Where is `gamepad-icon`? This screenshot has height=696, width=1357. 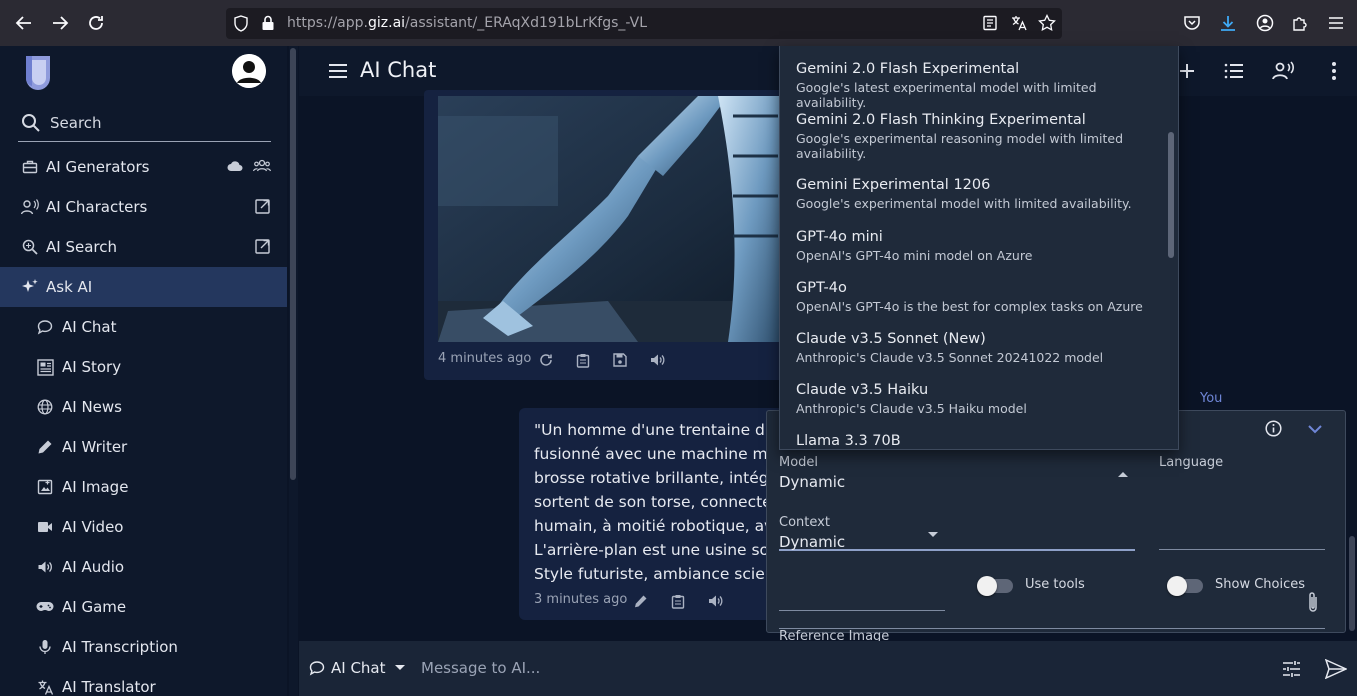 gamepad-icon is located at coordinates (45, 607).